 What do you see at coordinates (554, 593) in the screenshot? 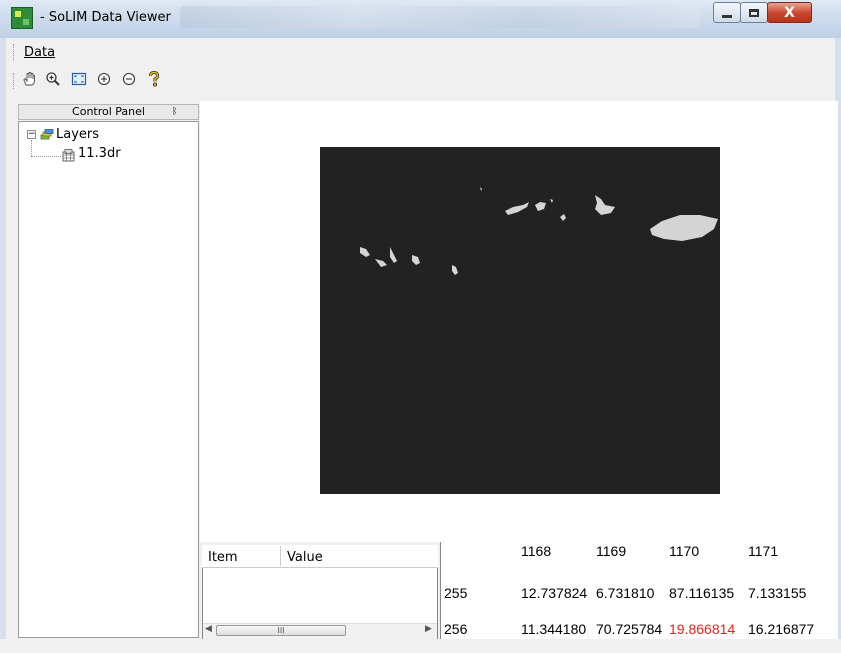
I see `table-cell: 12.737824` at bounding box center [554, 593].